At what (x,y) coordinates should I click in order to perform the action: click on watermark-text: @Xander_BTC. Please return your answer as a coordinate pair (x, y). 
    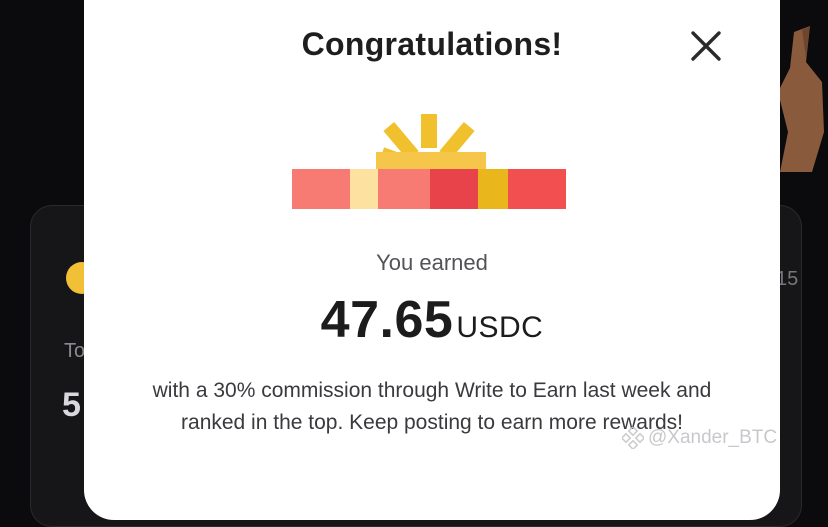
    Looking at the image, I should click on (713, 437).